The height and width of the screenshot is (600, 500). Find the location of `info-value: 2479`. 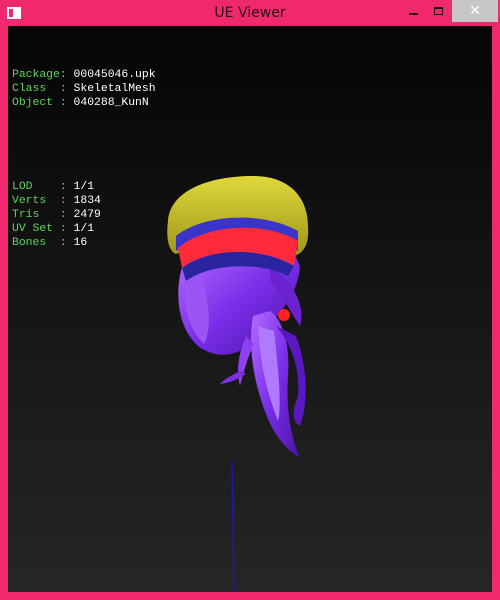

info-value: 2479 is located at coordinates (83, 215).